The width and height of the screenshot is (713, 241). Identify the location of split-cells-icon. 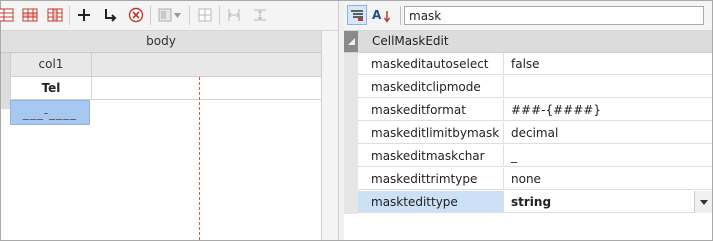
(205, 15).